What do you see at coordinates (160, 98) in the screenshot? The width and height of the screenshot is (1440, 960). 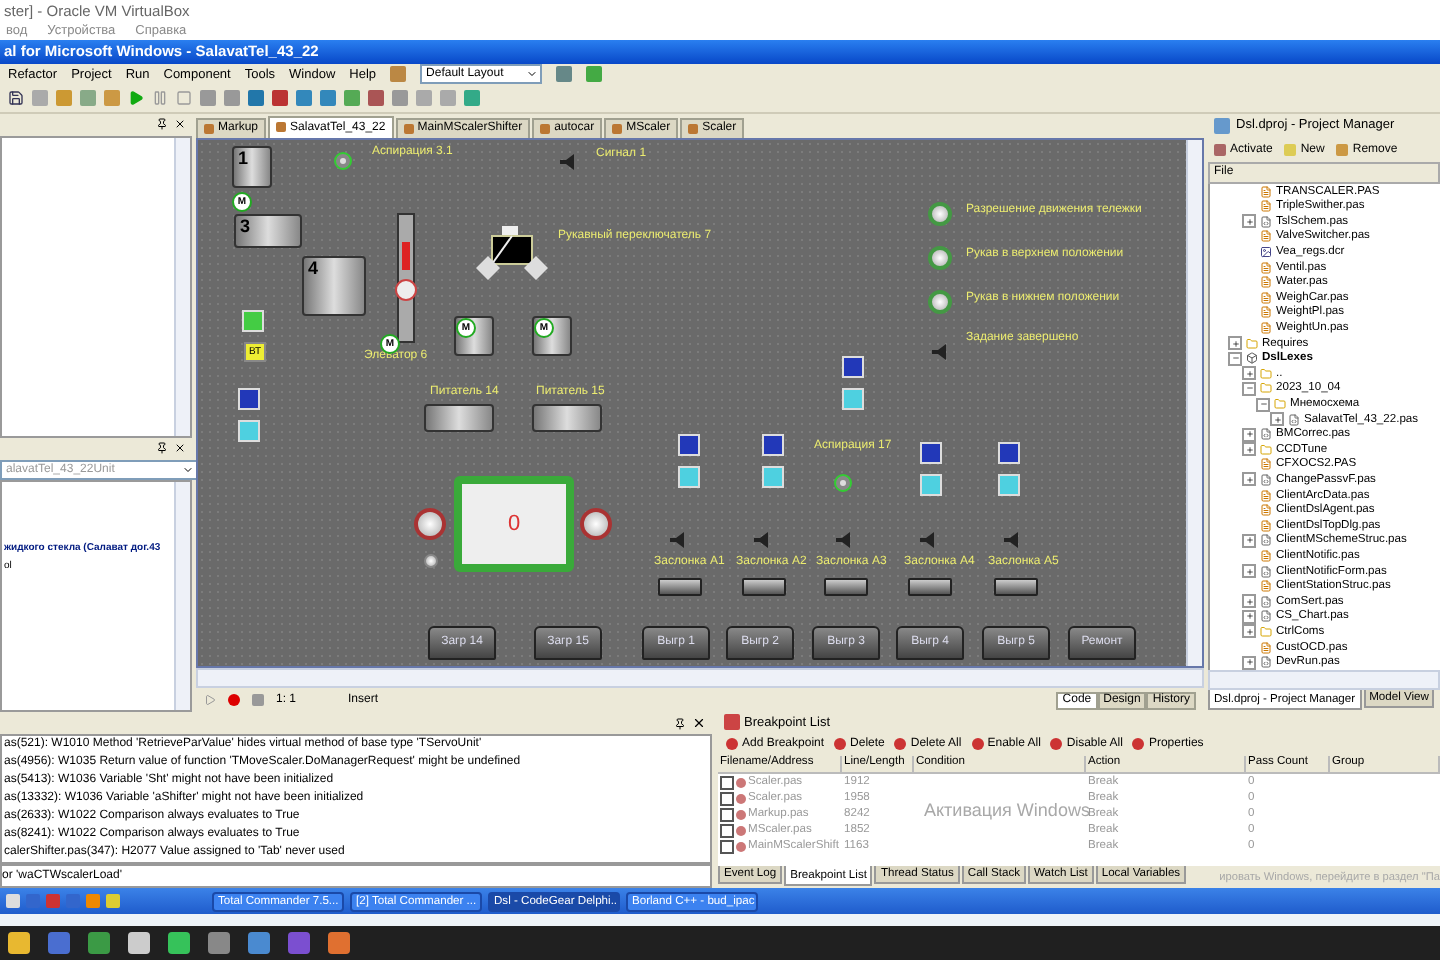 I see `pause-icon` at bounding box center [160, 98].